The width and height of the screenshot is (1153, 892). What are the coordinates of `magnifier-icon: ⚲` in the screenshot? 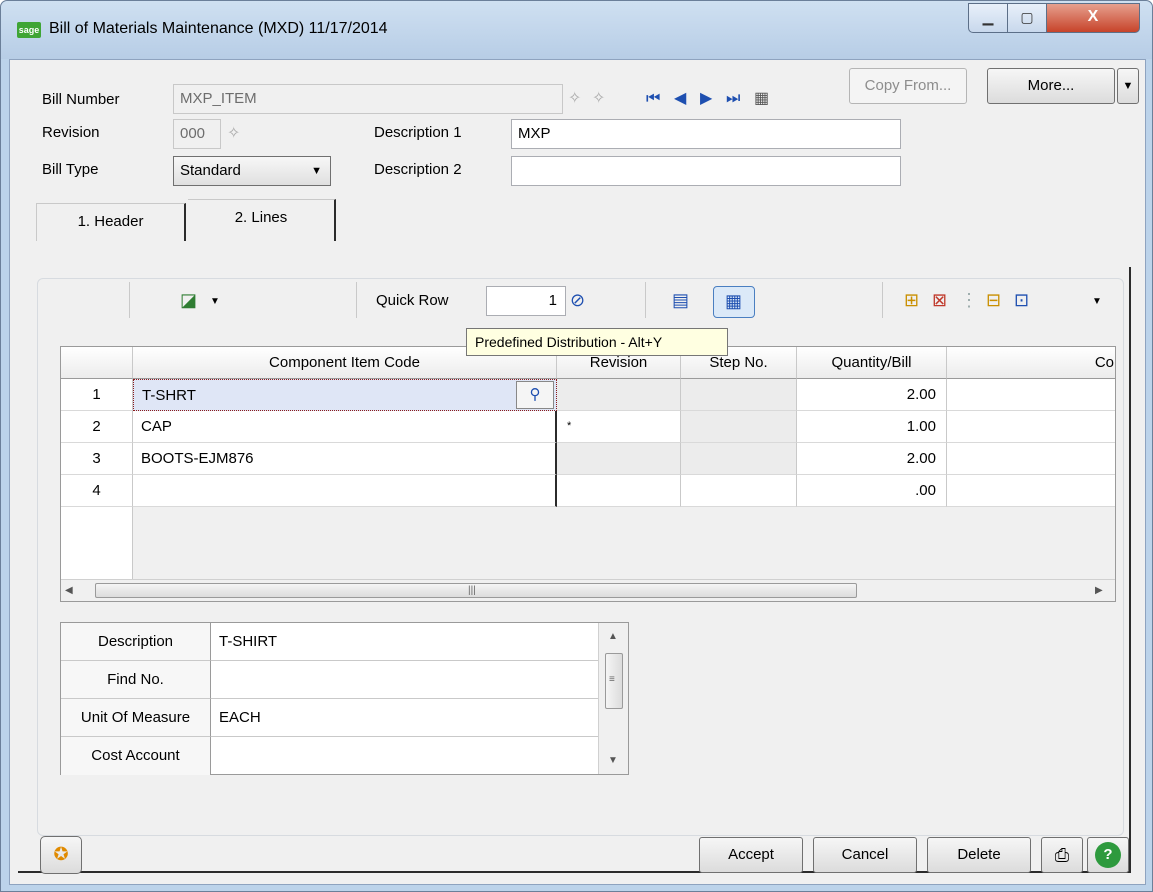 It's located at (535, 394).